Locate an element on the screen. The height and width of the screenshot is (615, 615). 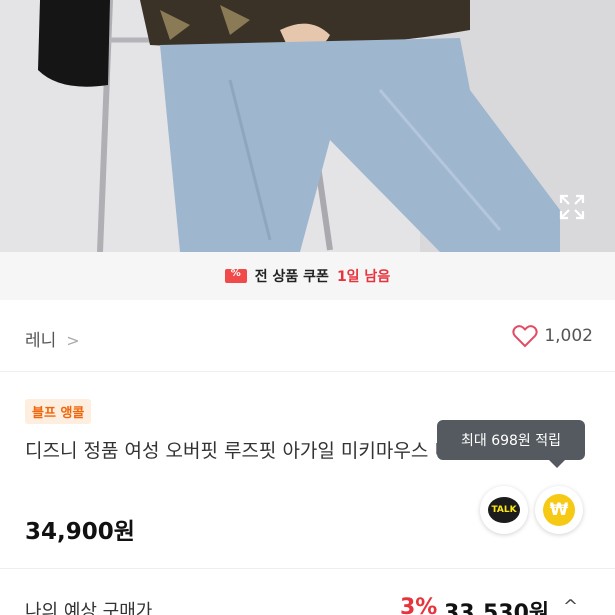
heart-icon is located at coordinates (525, 336).